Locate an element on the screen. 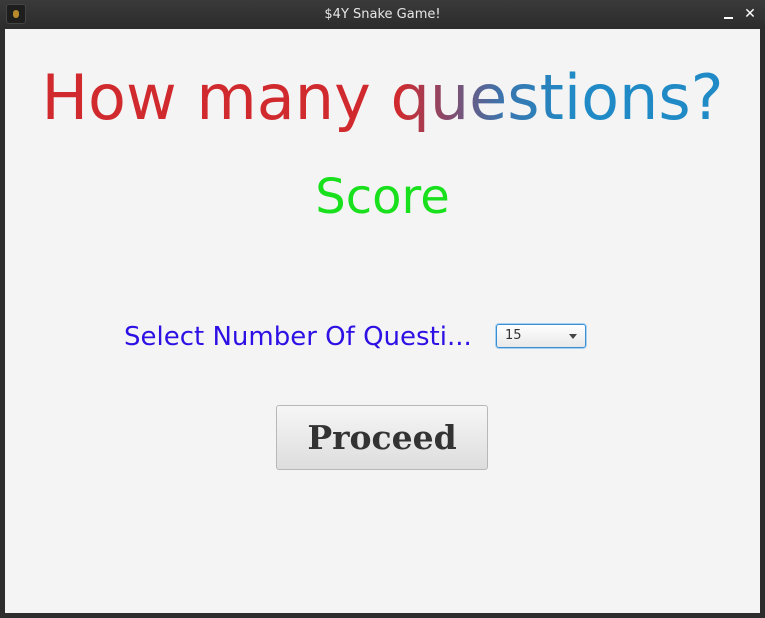 This screenshot has height=618, width=765. score-label: Score is located at coordinates (382, 197).